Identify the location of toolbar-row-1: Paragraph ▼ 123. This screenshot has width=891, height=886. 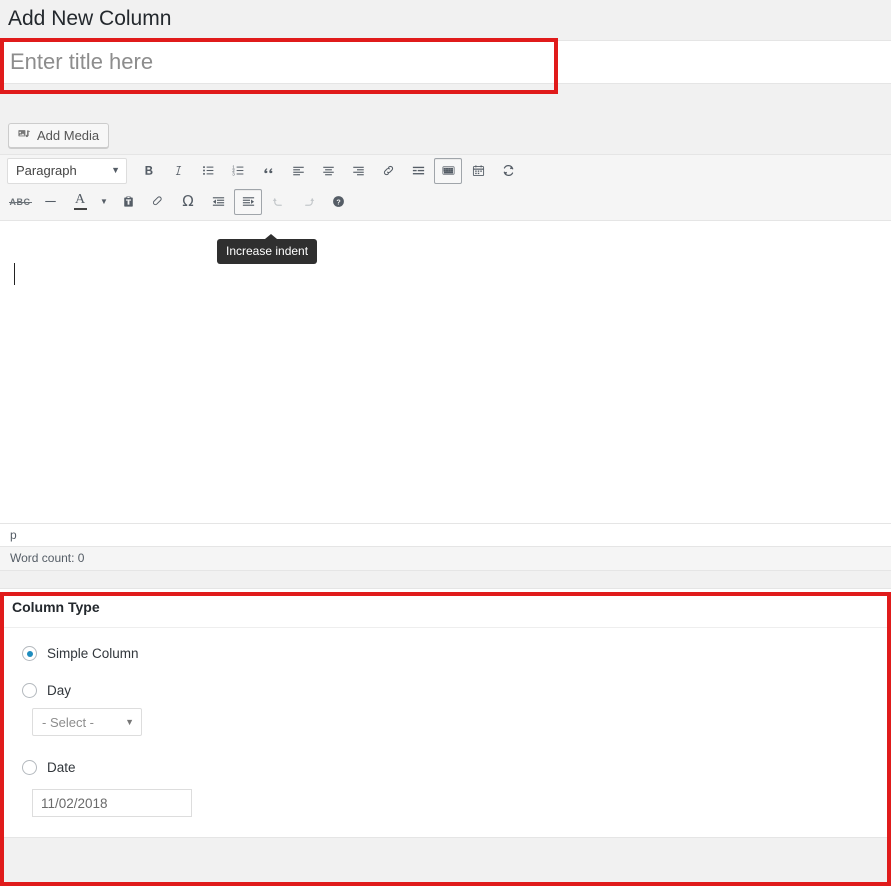
(445, 170).